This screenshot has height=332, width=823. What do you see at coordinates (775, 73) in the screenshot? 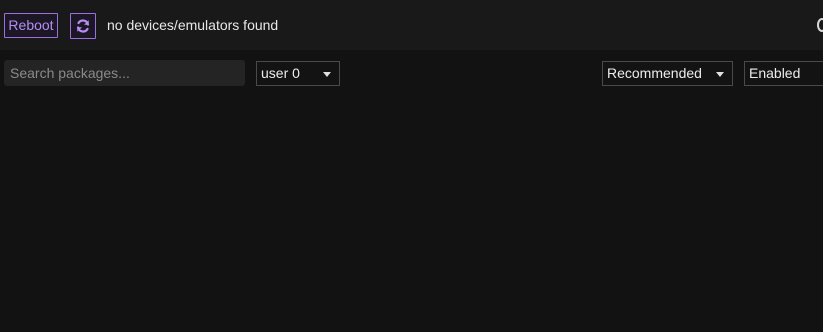
I see `package-state-select-value: Enabled` at bounding box center [775, 73].